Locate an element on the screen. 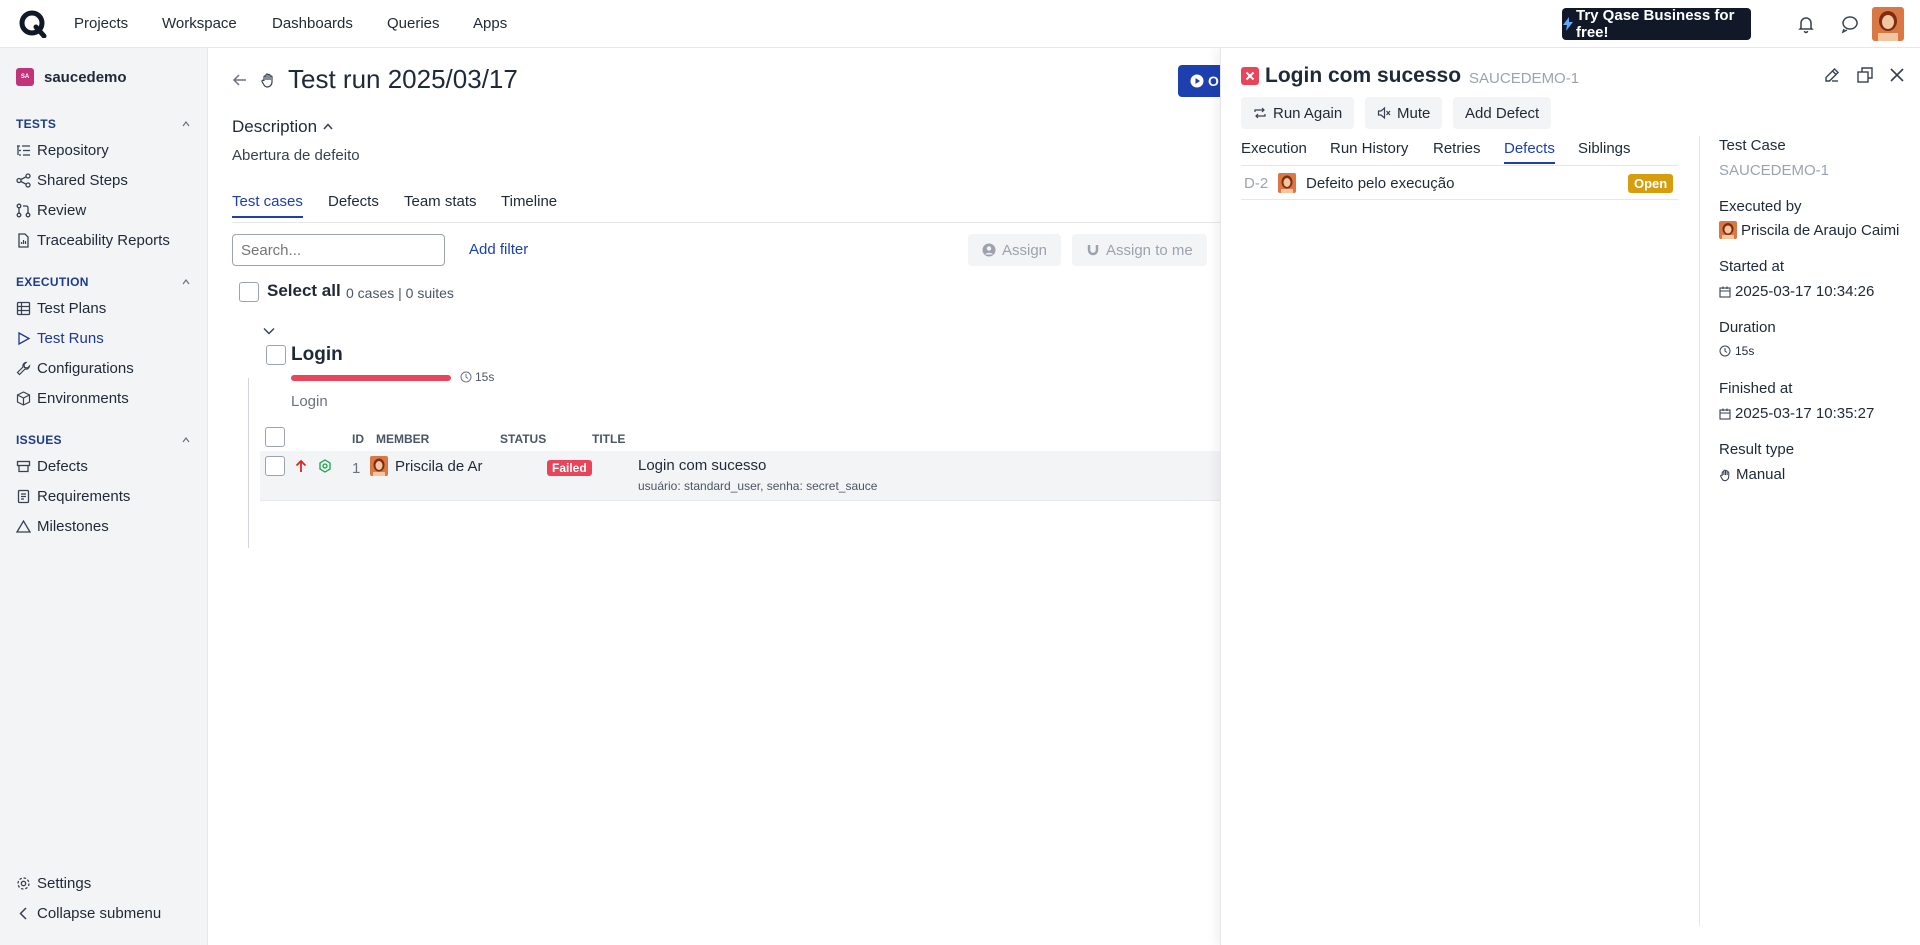  tab-timeline: Timeline is located at coordinates (529, 204).